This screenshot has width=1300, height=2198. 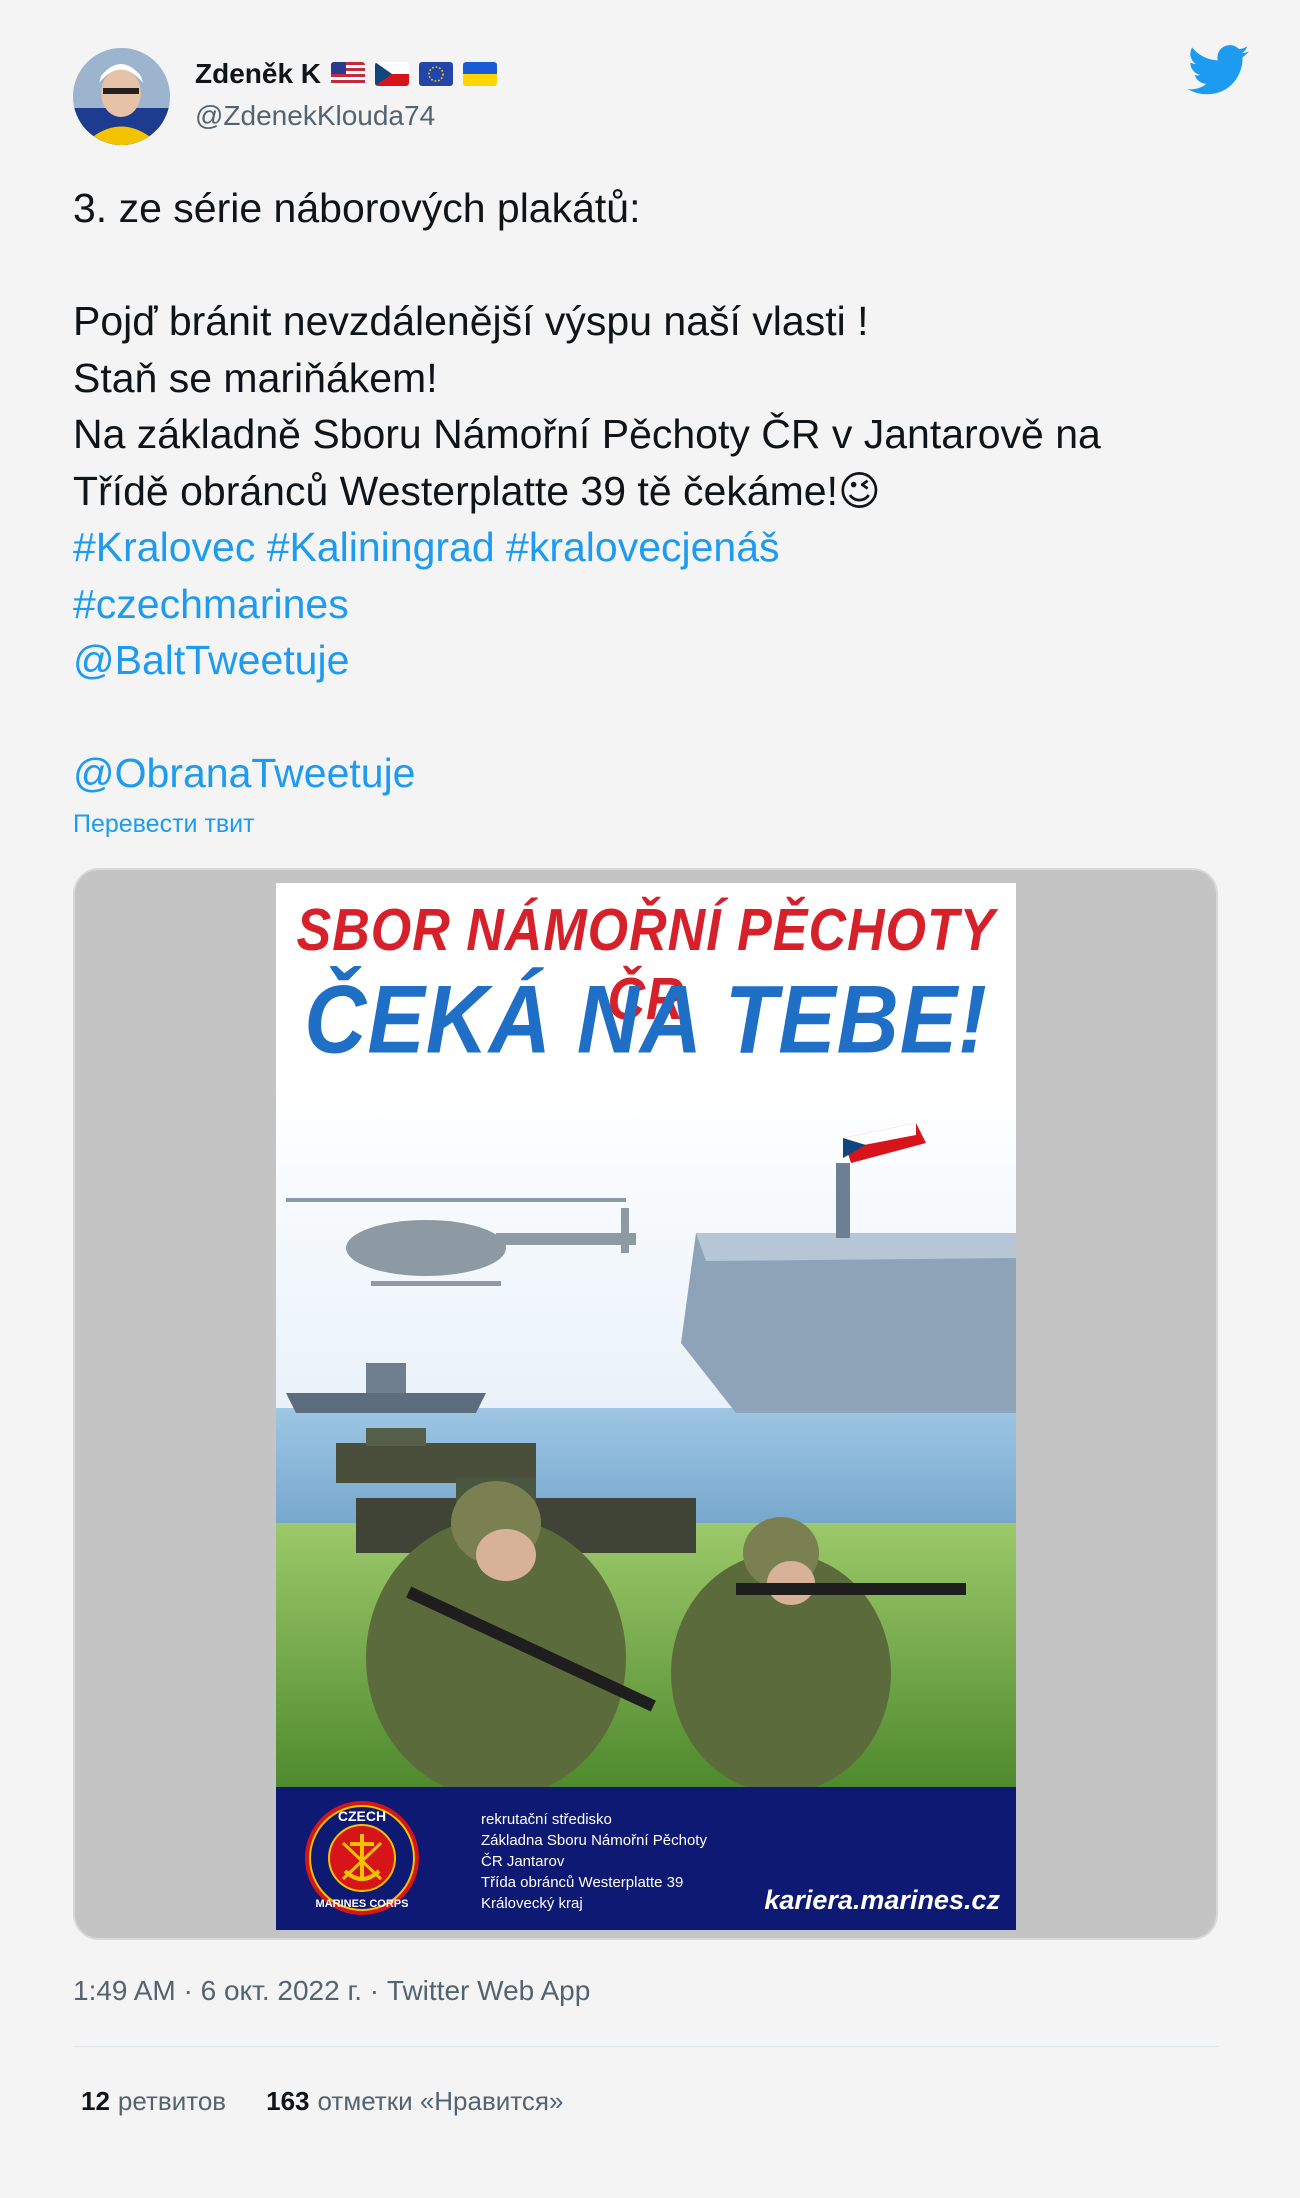 What do you see at coordinates (653, 378) in the screenshot?
I see `tweet-text-line: Staň se mariňákem!` at bounding box center [653, 378].